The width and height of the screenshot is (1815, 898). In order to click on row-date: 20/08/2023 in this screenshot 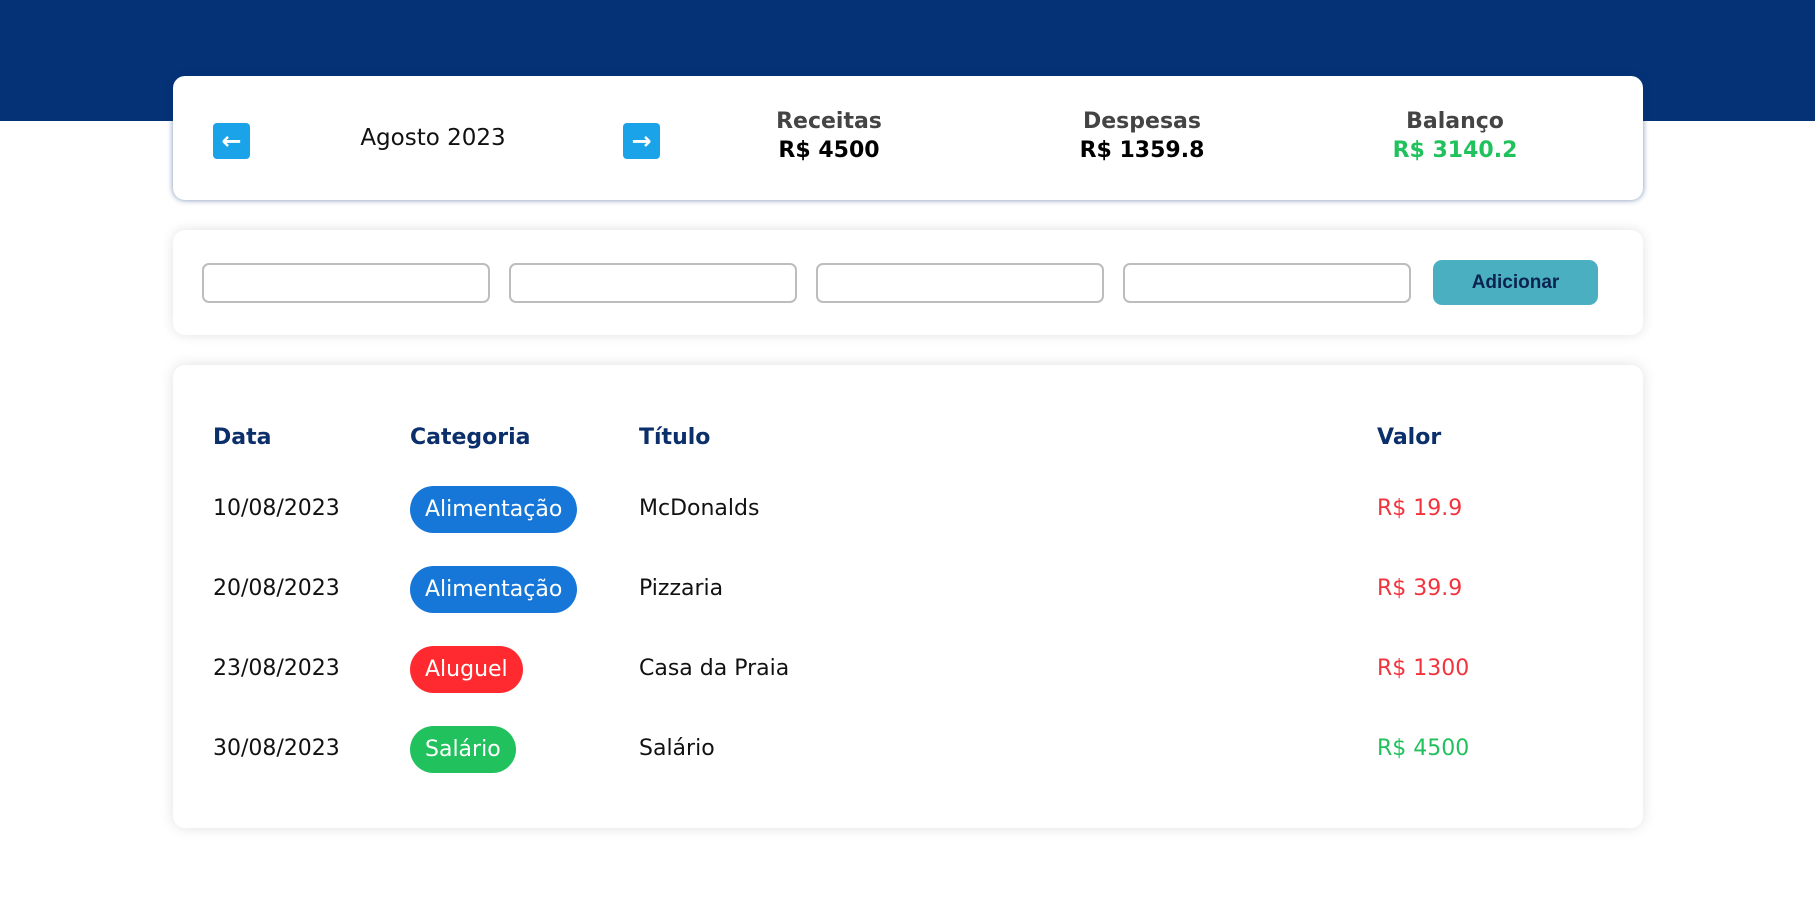, I will do `click(276, 588)`.